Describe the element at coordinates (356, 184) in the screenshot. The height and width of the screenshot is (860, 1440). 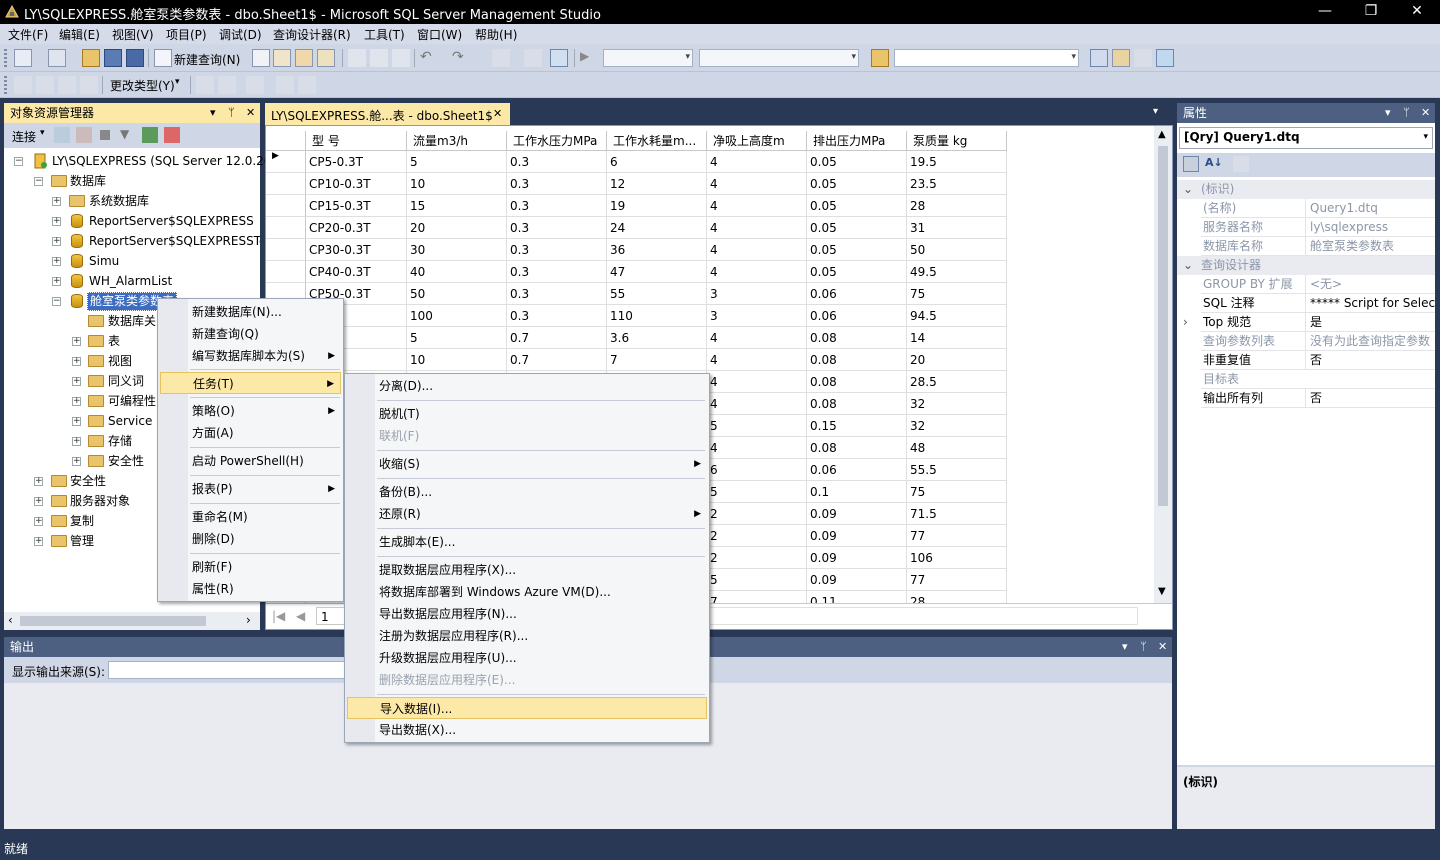
I see `grid-cell: CP10-0.3T` at that location.